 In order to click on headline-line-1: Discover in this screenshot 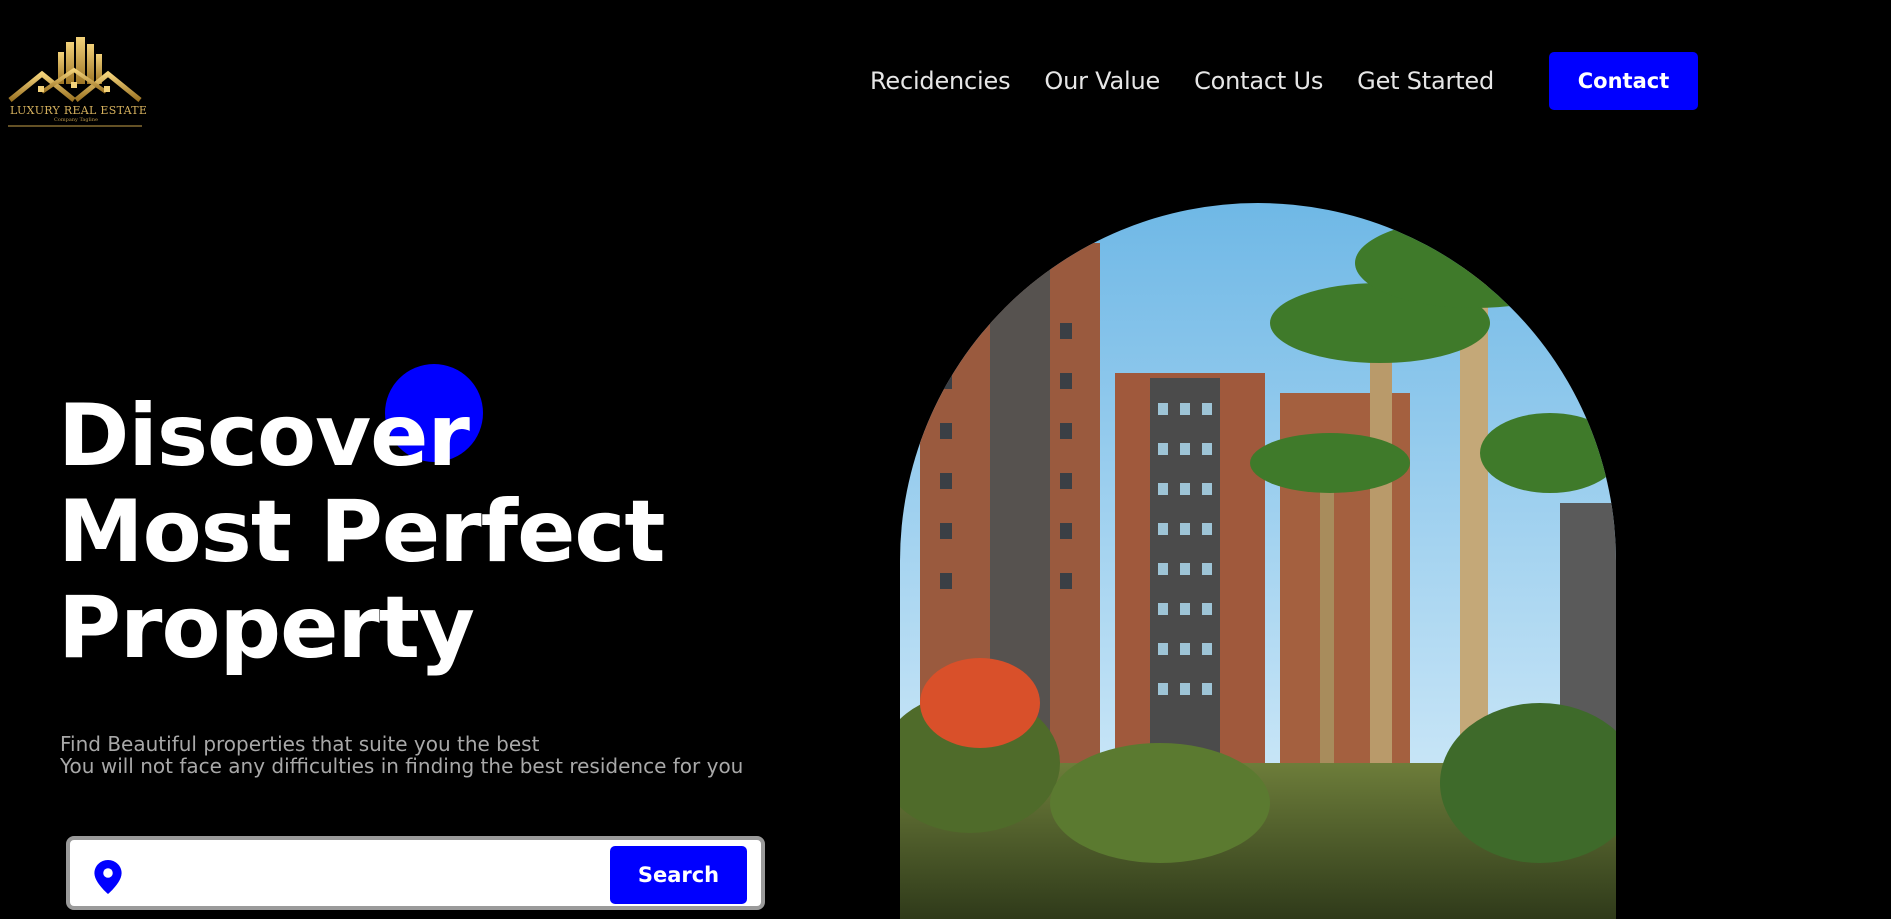, I will do `click(264, 436)`.